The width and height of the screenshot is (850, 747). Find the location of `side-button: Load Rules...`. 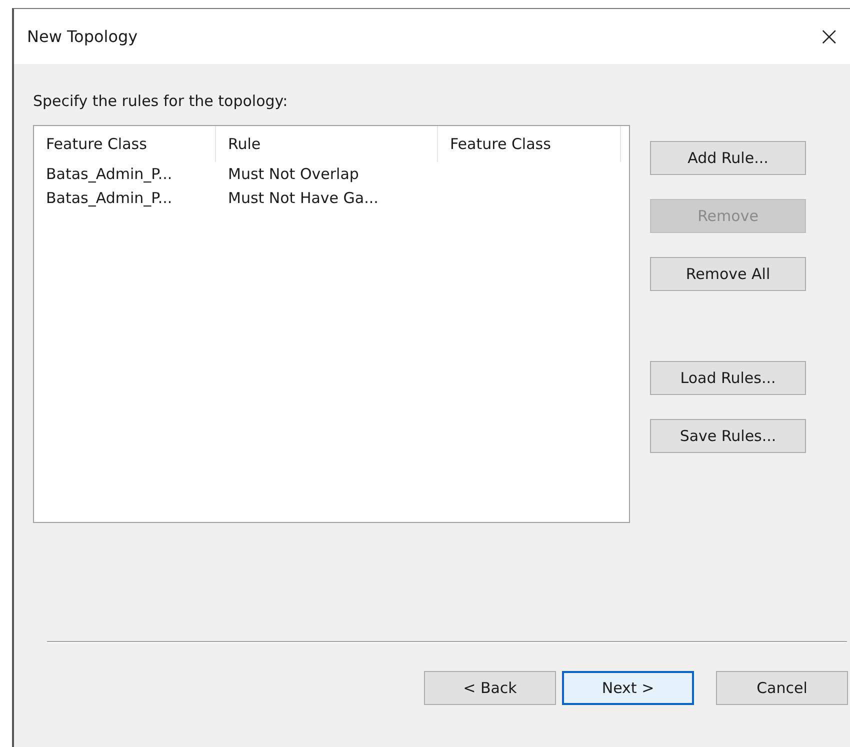

side-button: Load Rules... is located at coordinates (728, 378).